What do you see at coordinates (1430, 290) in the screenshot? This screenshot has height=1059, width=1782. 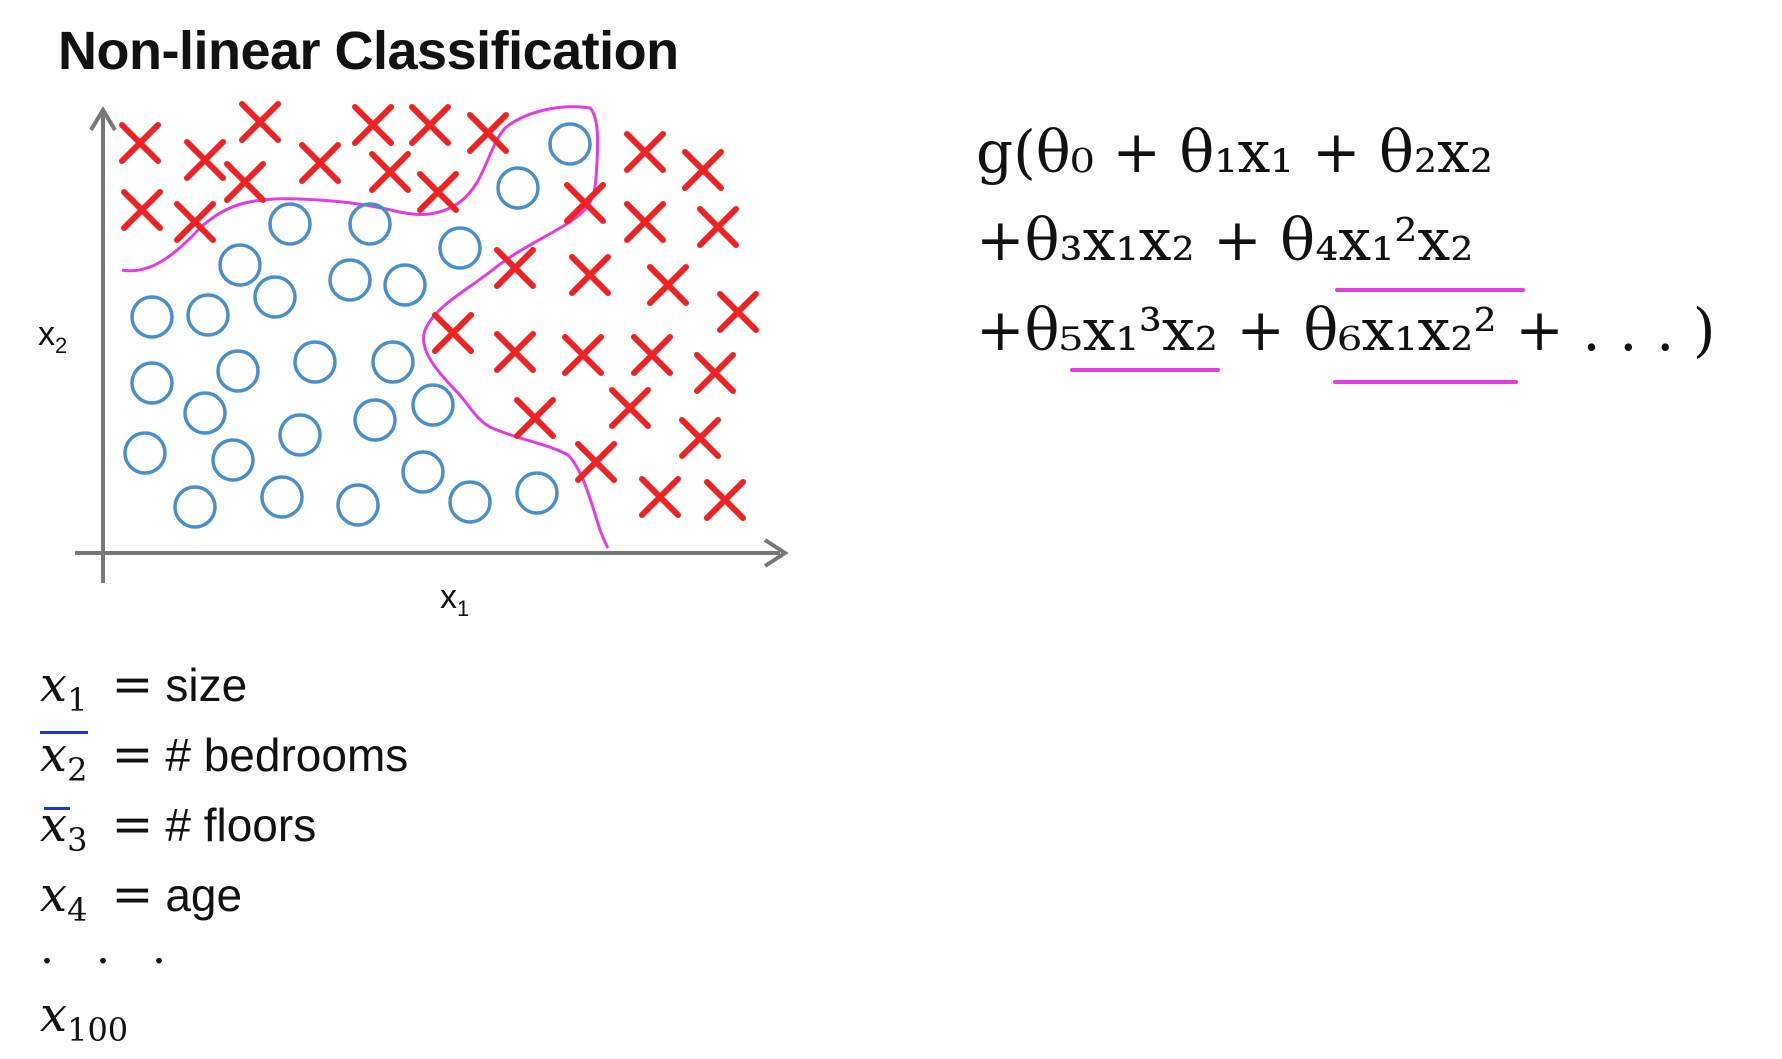 I see `theta6-top-underline` at bounding box center [1430, 290].